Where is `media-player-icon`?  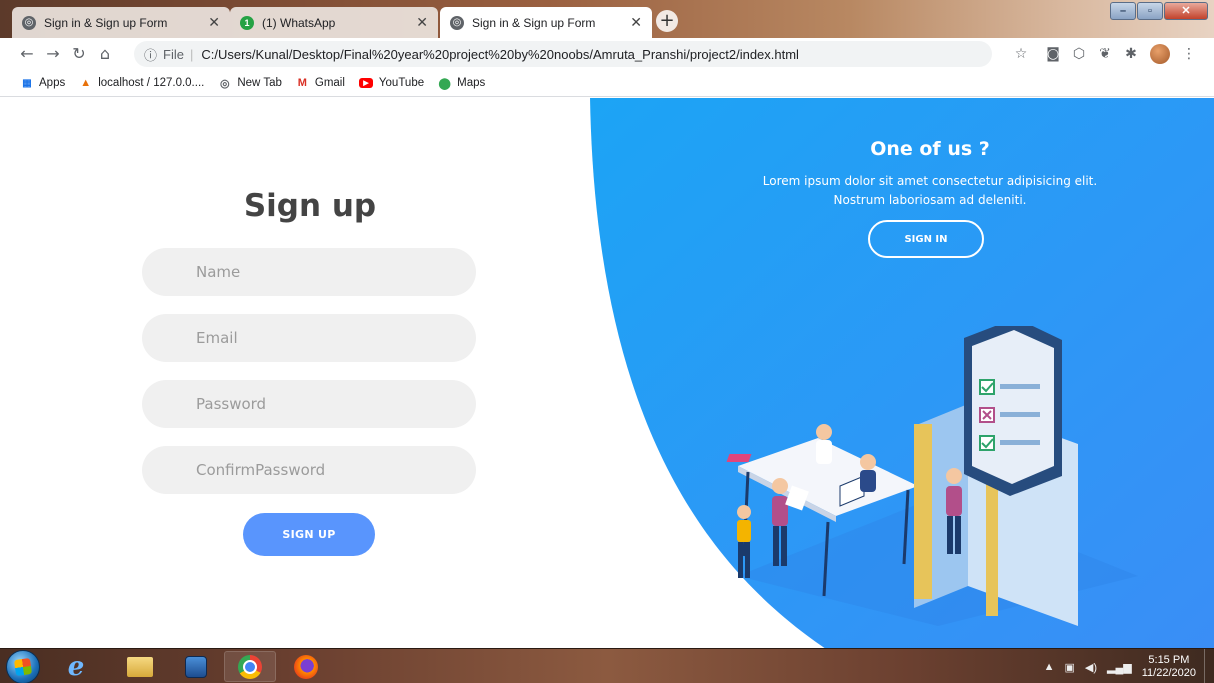 media-player-icon is located at coordinates (196, 666).